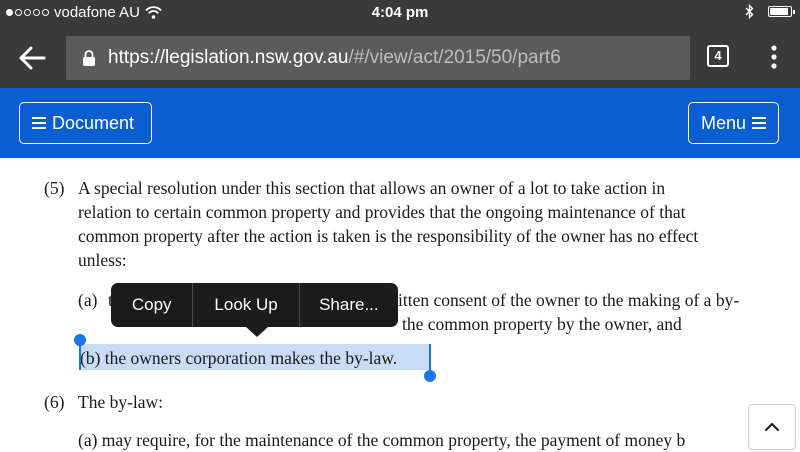  I want to click on selection-end-caret, so click(430, 357).